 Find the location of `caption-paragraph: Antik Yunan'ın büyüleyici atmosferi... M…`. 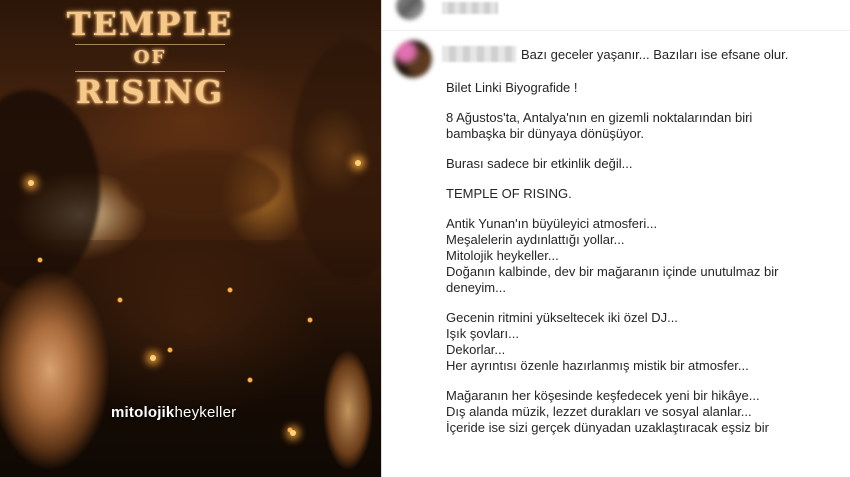

caption-paragraph: Antik Yunan'ın büyüleyici atmosferi... M… is located at coordinates (626, 256).